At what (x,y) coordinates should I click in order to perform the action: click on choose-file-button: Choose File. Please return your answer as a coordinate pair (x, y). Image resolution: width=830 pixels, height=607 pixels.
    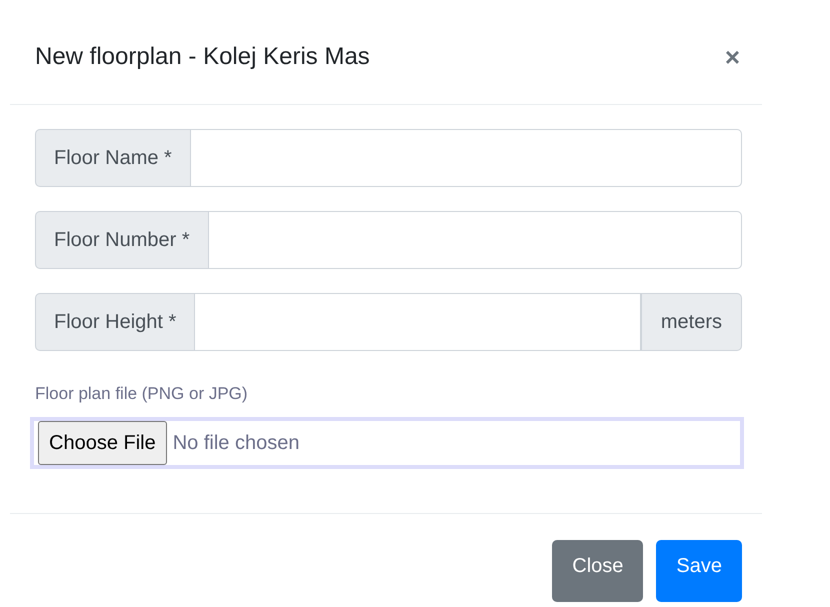
    Looking at the image, I should click on (102, 442).